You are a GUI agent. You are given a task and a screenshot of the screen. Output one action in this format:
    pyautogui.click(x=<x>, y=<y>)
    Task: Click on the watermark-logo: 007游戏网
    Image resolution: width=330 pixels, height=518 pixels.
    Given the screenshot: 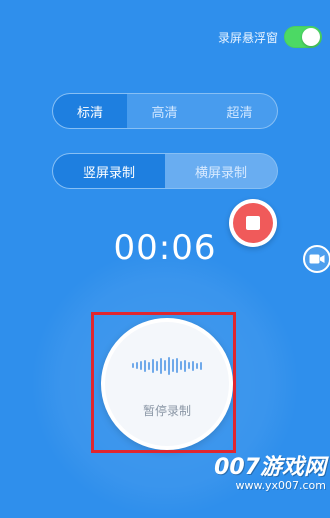 What is the action you would take?
    pyautogui.click(x=270, y=467)
    